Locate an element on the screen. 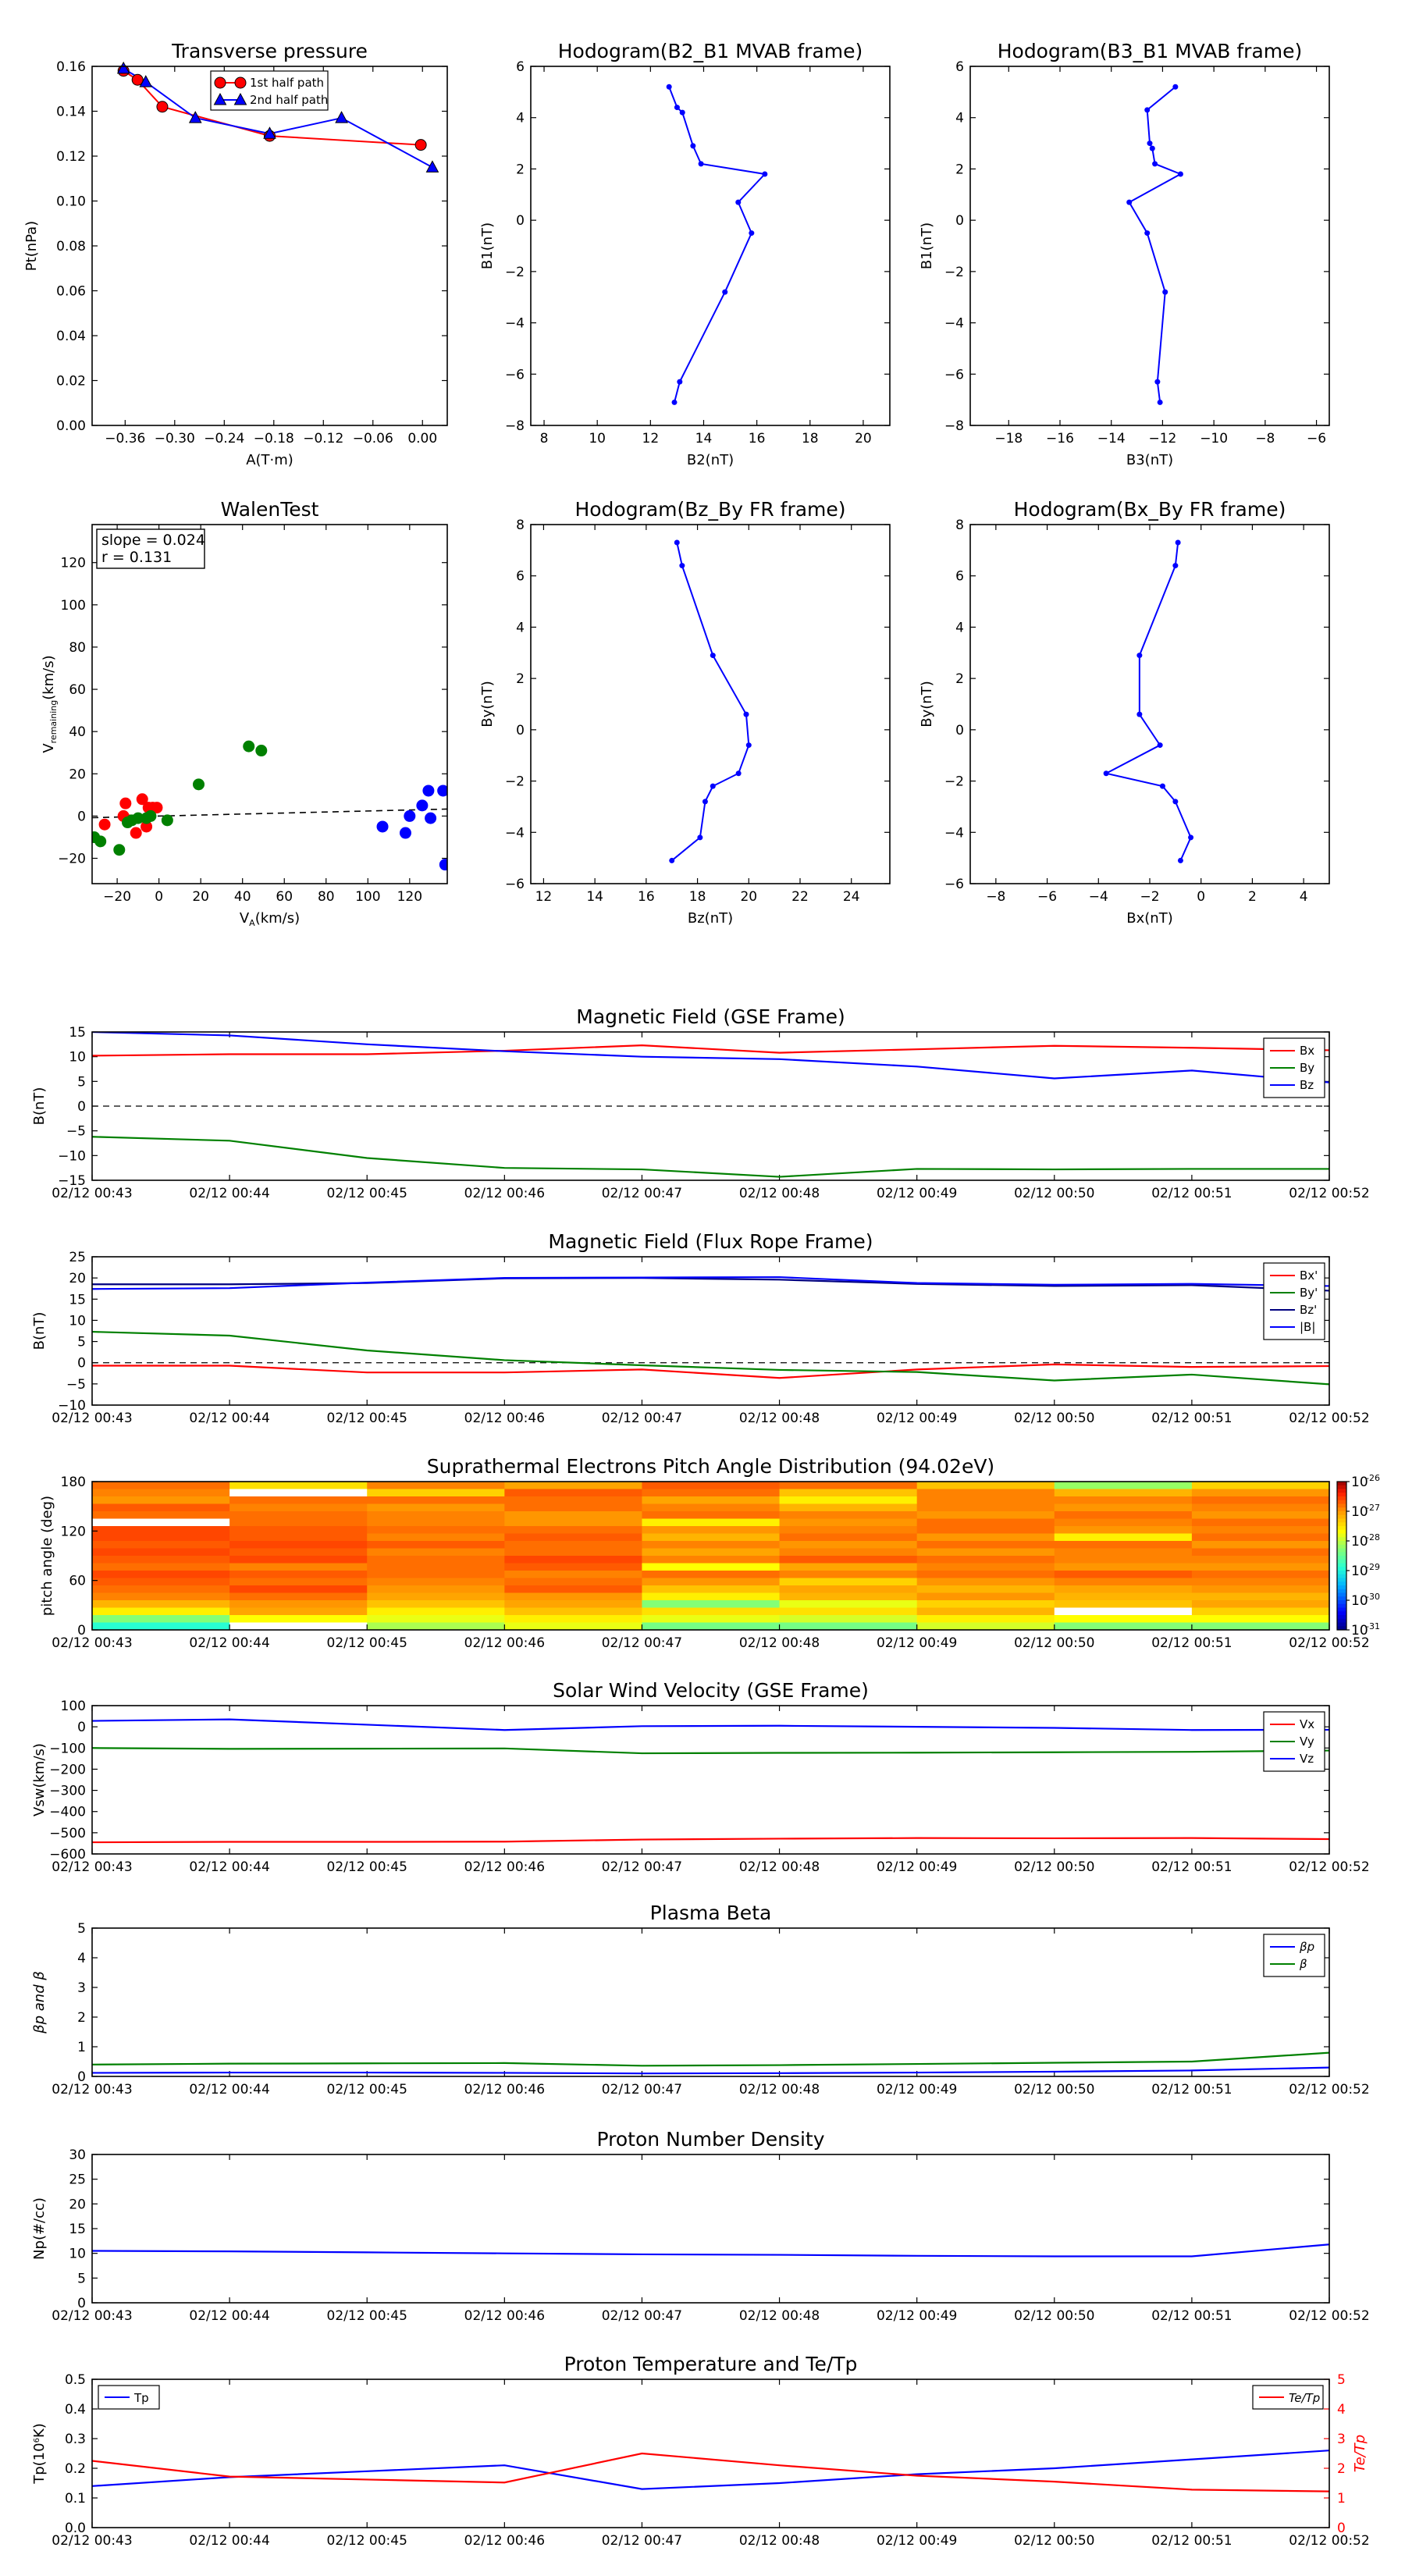 The width and height of the screenshot is (1405, 2576). right-y-tick-label: 5 is located at coordinates (1342, 2380).